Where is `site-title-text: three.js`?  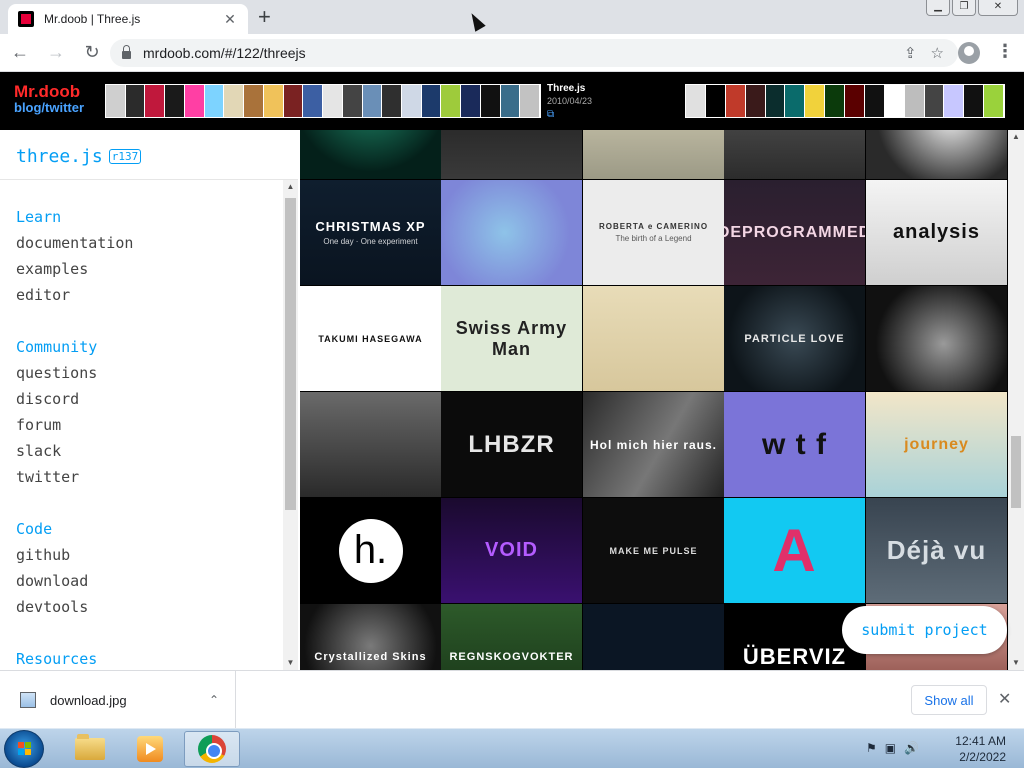
site-title-text: three.js is located at coordinates (59, 156).